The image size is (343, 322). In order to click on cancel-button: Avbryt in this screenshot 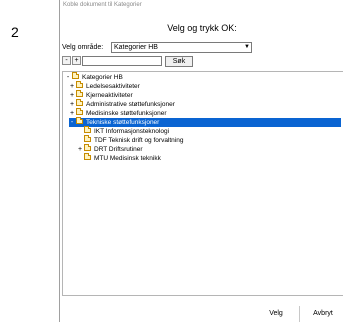, I will do `click(323, 314)`.